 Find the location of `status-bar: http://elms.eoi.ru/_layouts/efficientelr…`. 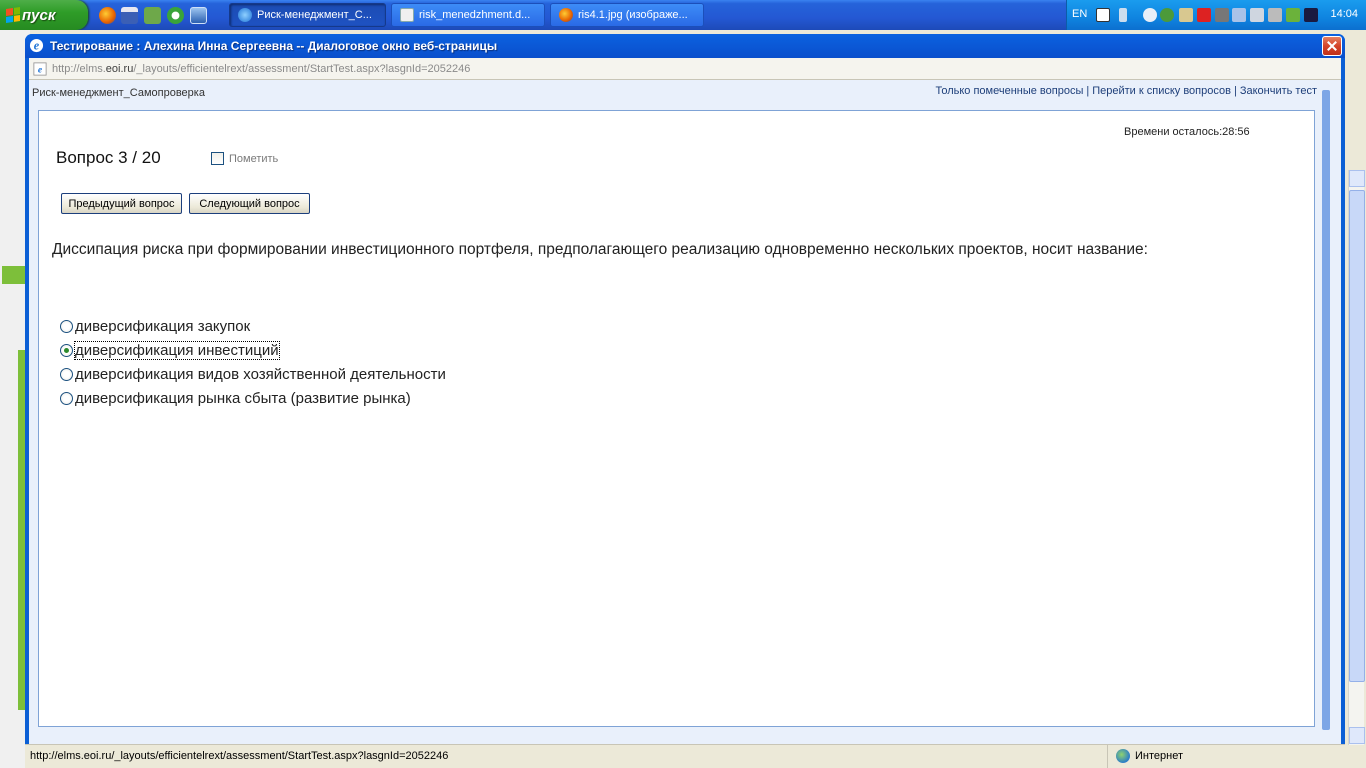

status-bar: http://elms.eoi.ru/_layouts/efficientelr… is located at coordinates (685, 756).